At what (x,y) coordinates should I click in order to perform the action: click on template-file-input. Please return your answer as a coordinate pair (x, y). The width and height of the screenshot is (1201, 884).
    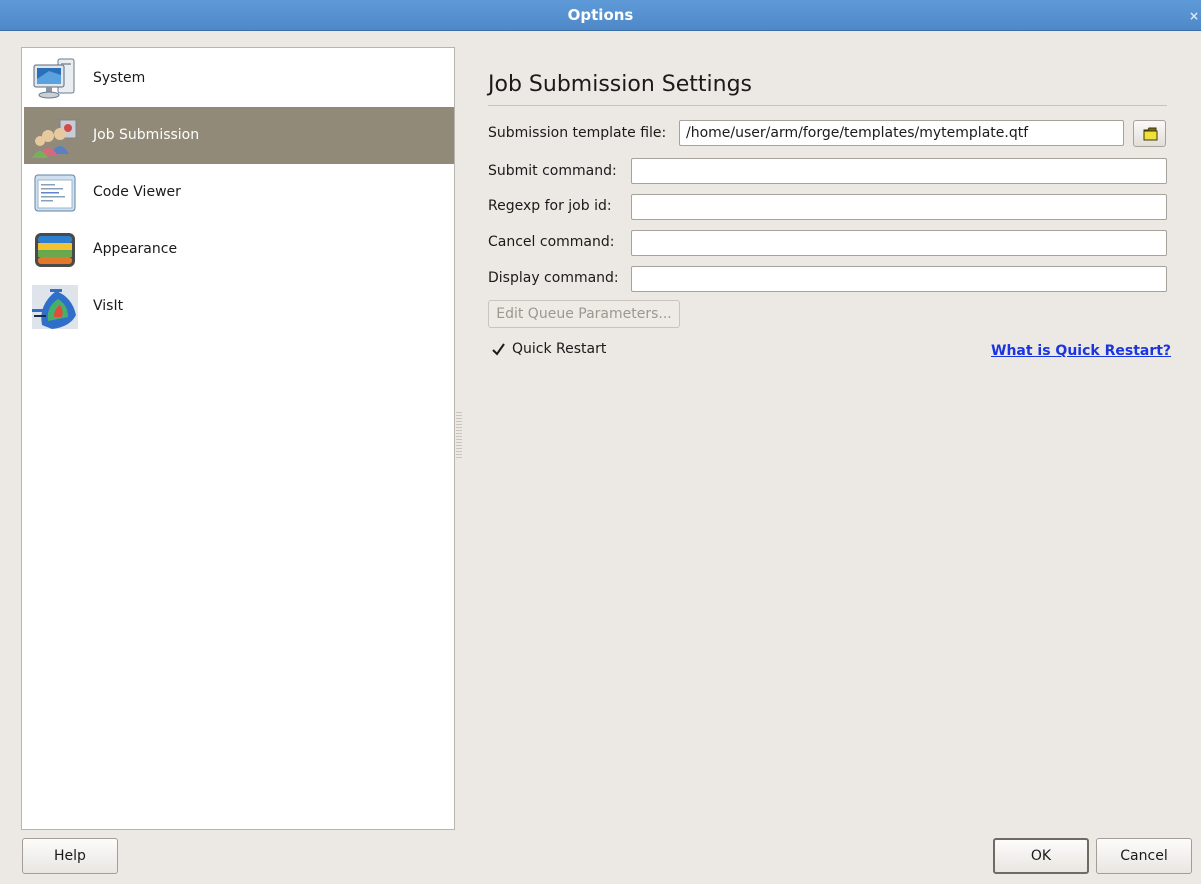
    Looking at the image, I should click on (901, 133).